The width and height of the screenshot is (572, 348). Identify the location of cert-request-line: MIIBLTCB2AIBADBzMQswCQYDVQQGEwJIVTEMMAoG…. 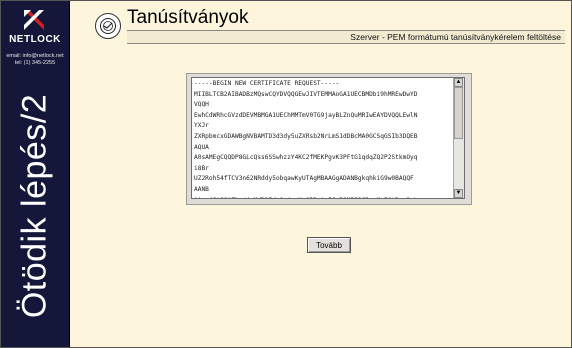
(306, 94).